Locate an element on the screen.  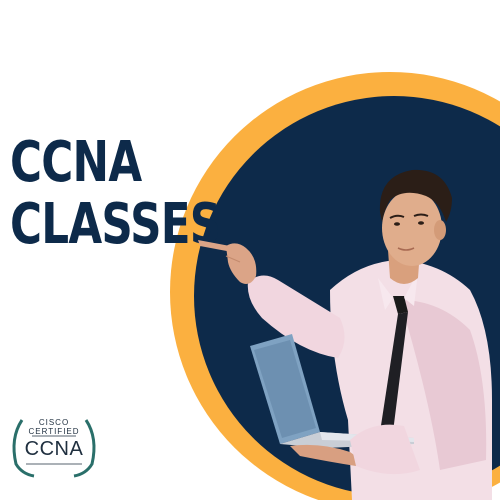
badge-status: CERTIFIED is located at coordinates (54, 431).